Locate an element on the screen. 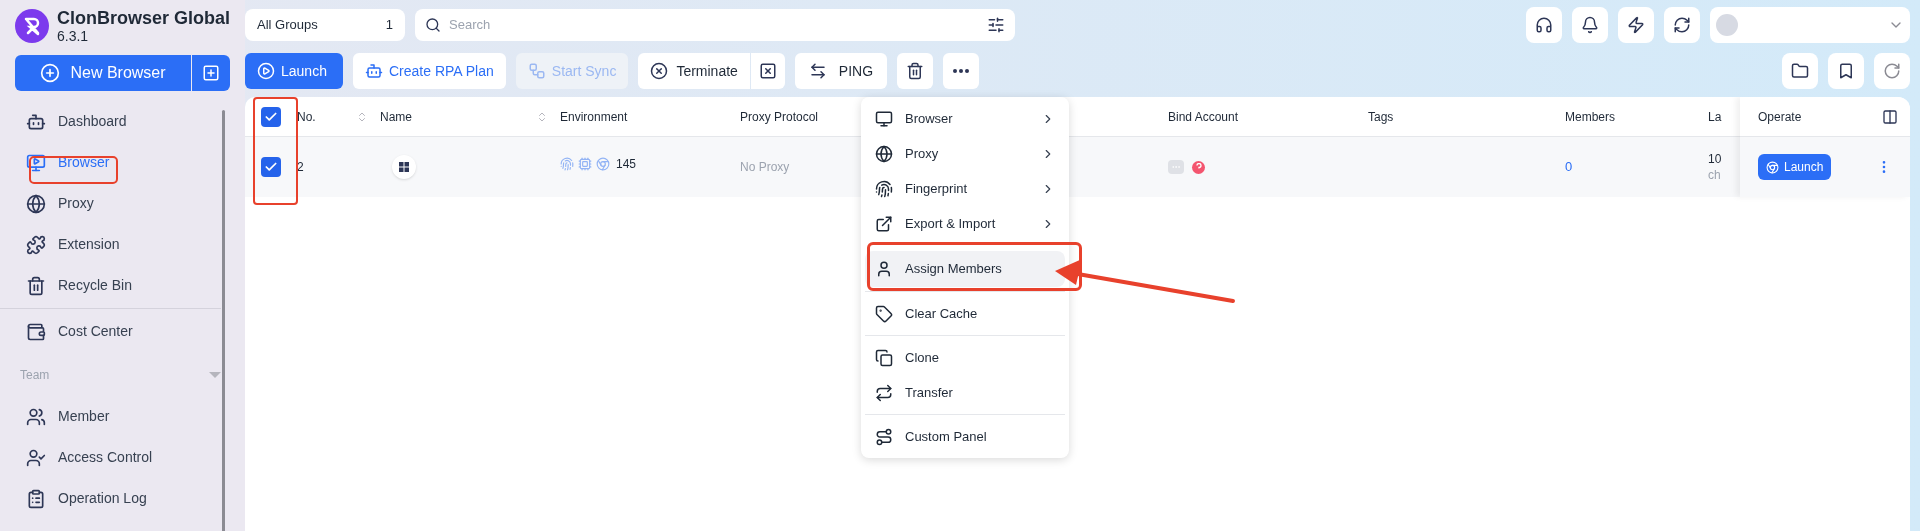 The width and height of the screenshot is (1920, 531). folder-icon is located at coordinates (1800, 71).